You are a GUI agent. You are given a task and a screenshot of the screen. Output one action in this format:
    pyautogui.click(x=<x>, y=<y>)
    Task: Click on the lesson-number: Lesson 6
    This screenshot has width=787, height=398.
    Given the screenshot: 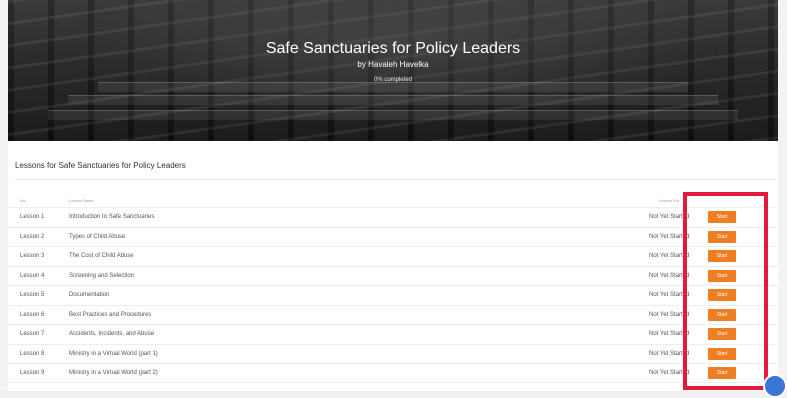 What is the action you would take?
    pyautogui.click(x=32, y=314)
    